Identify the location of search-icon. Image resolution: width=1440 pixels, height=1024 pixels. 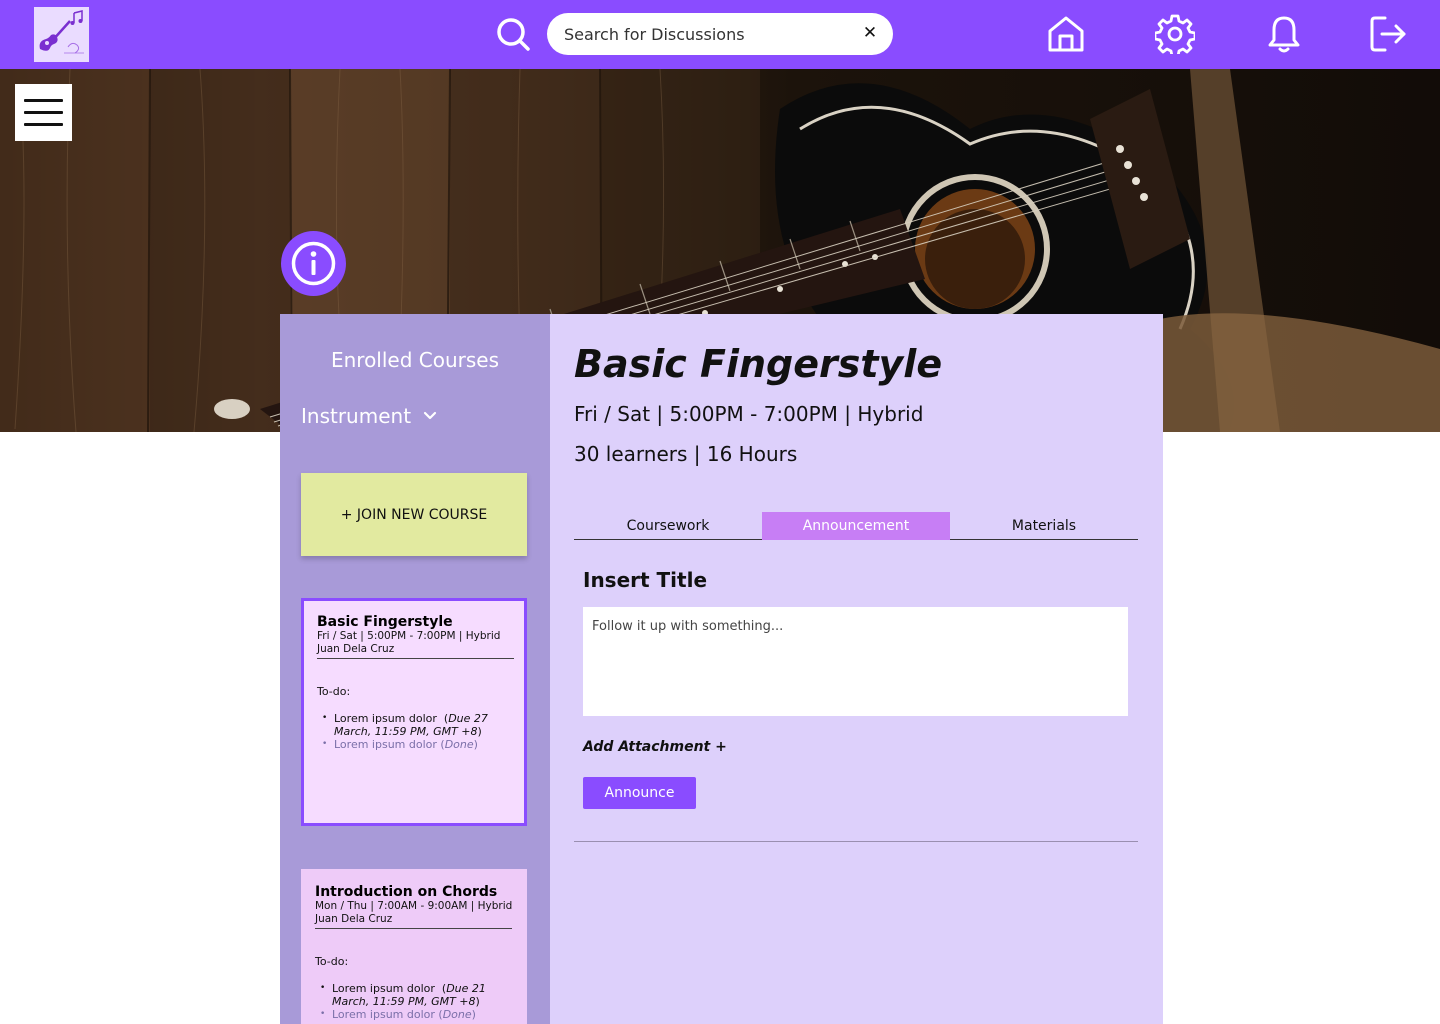
(513, 34).